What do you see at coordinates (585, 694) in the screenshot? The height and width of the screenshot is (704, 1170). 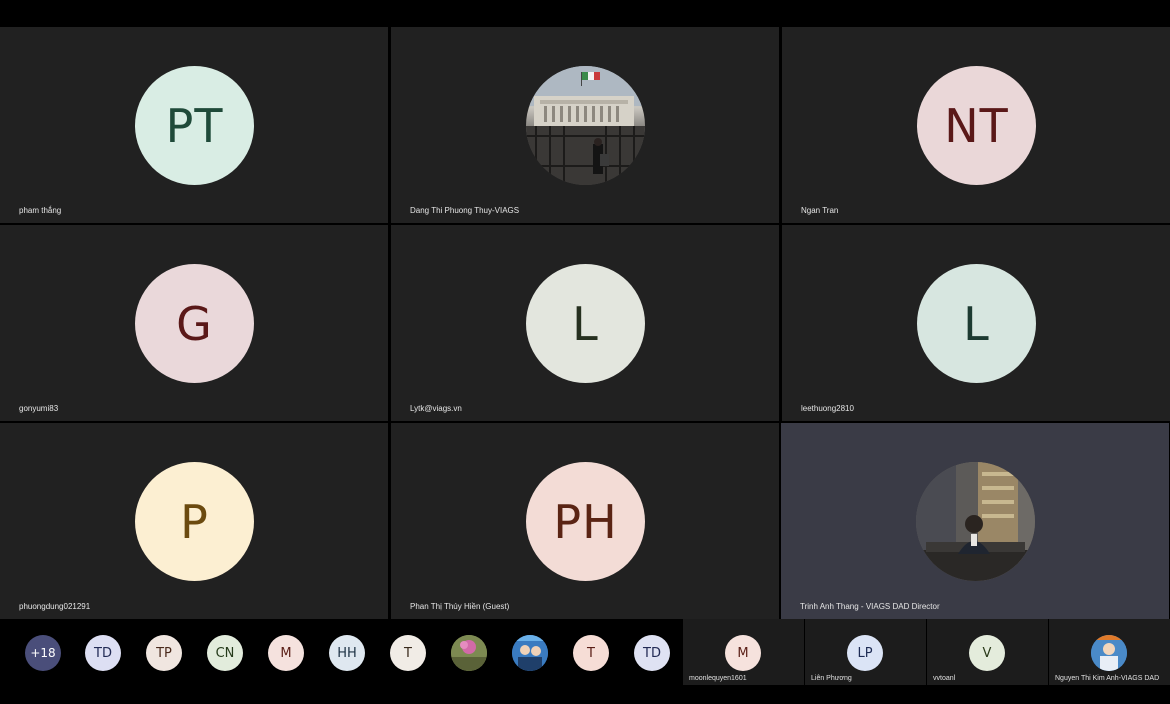 I see `bottom-bar` at bounding box center [585, 694].